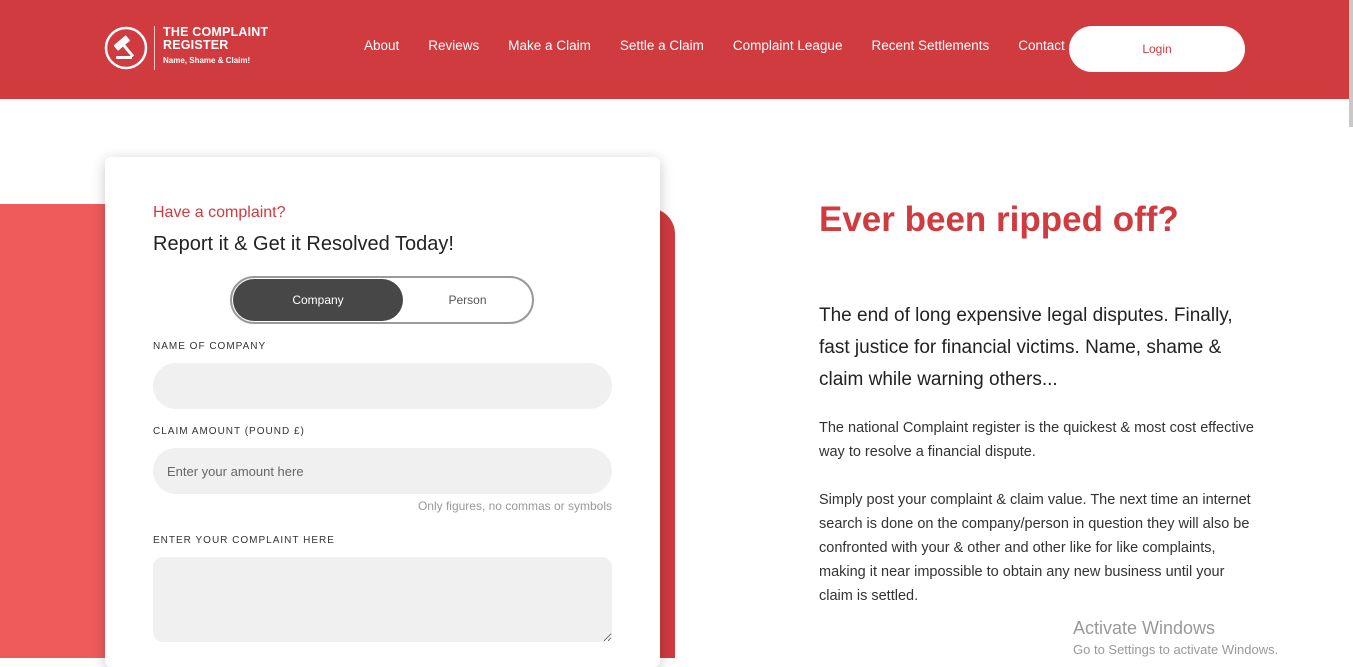 The width and height of the screenshot is (1353, 667). Describe the element at coordinates (999, 219) in the screenshot. I see `hero-title: Ever been ripped off?` at that location.